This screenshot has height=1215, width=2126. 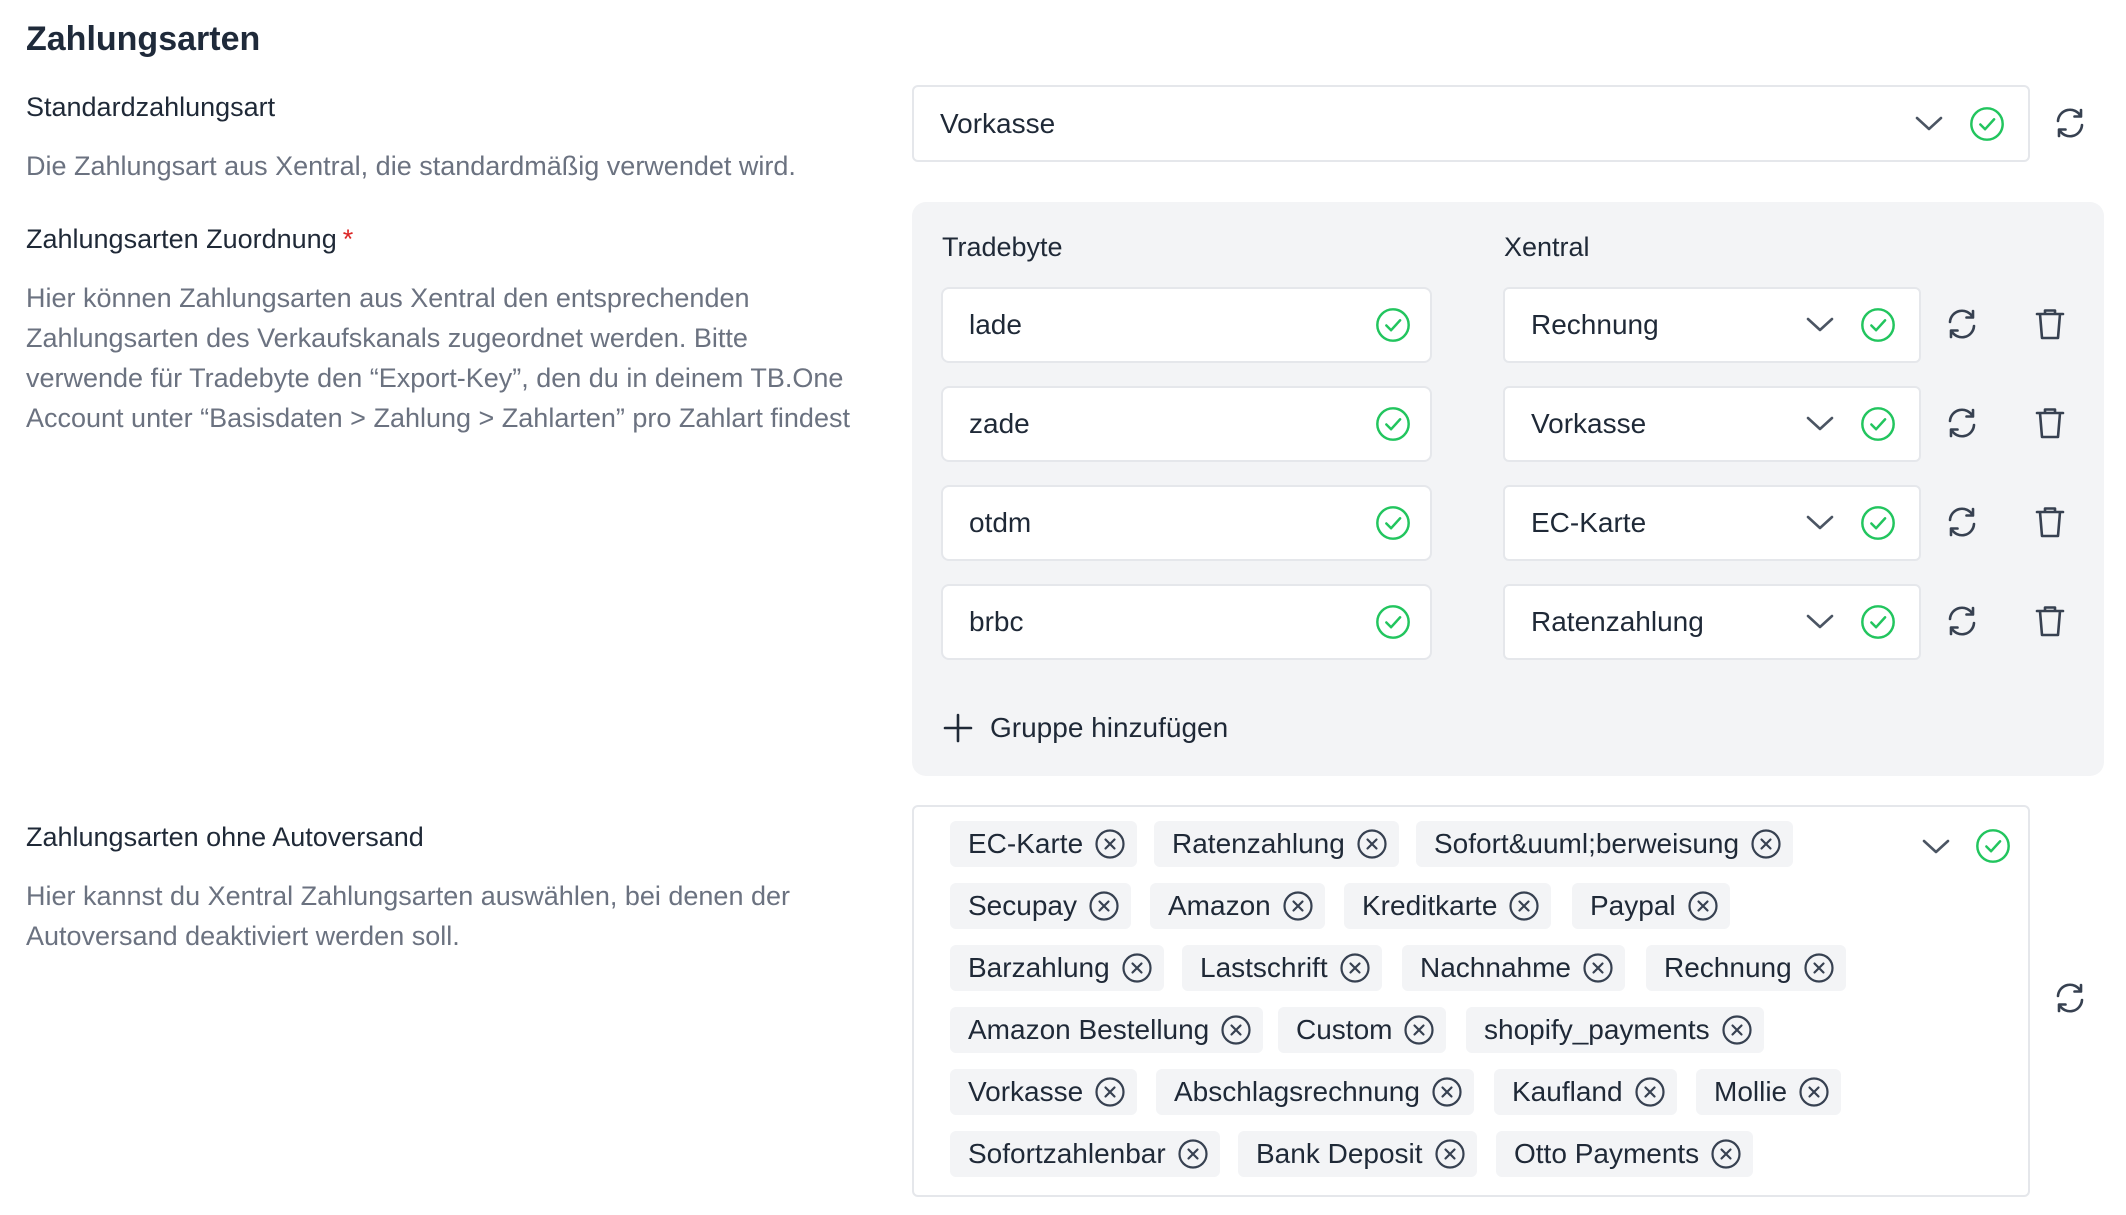 What do you see at coordinates (1109, 727) in the screenshot?
I see `add-group-label: Gruppe hinzufügen` at bounding box center [1109, 727].